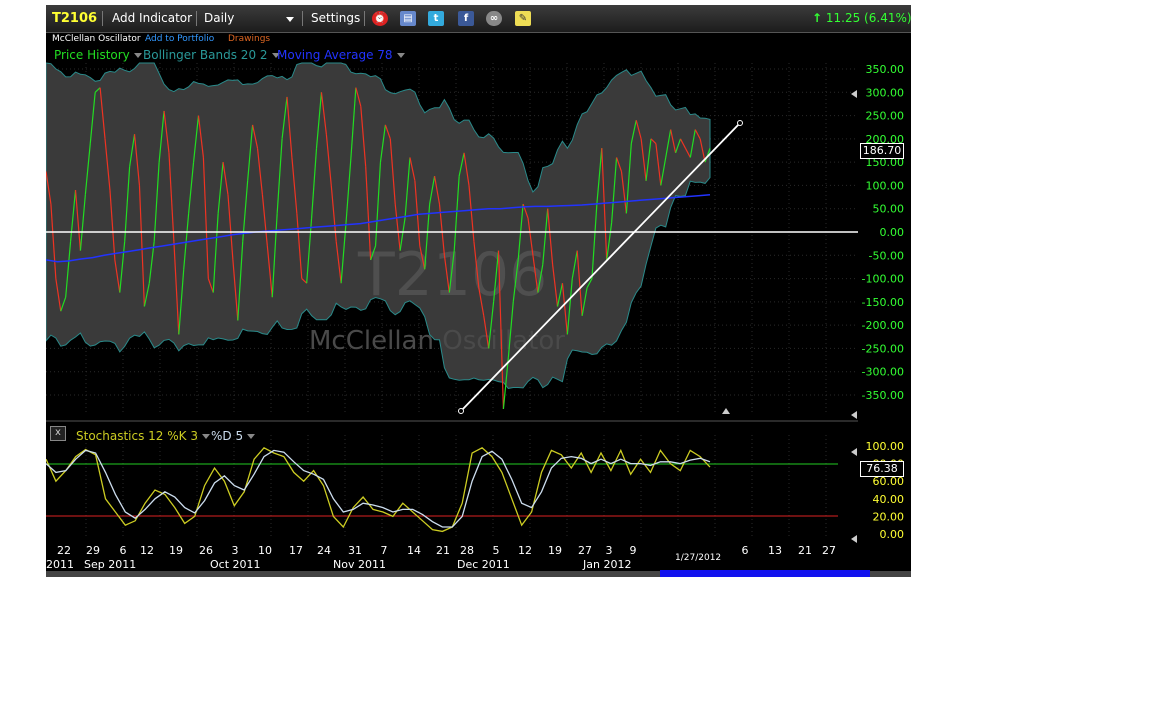 This screenshot has width=1155, height=718. Describe the element at coordinates (889, 481) in the screenshot. I see `y-tick-label: 60.00` at that location.